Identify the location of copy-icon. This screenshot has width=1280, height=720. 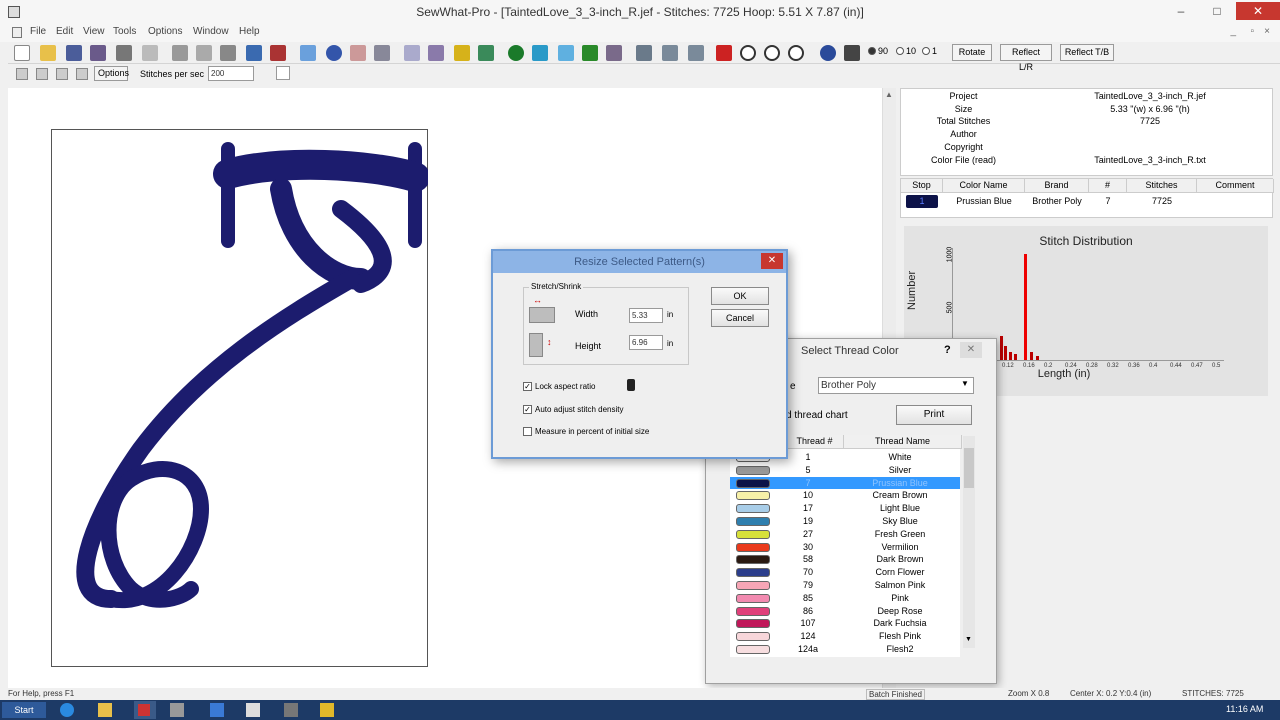
(204, 53).